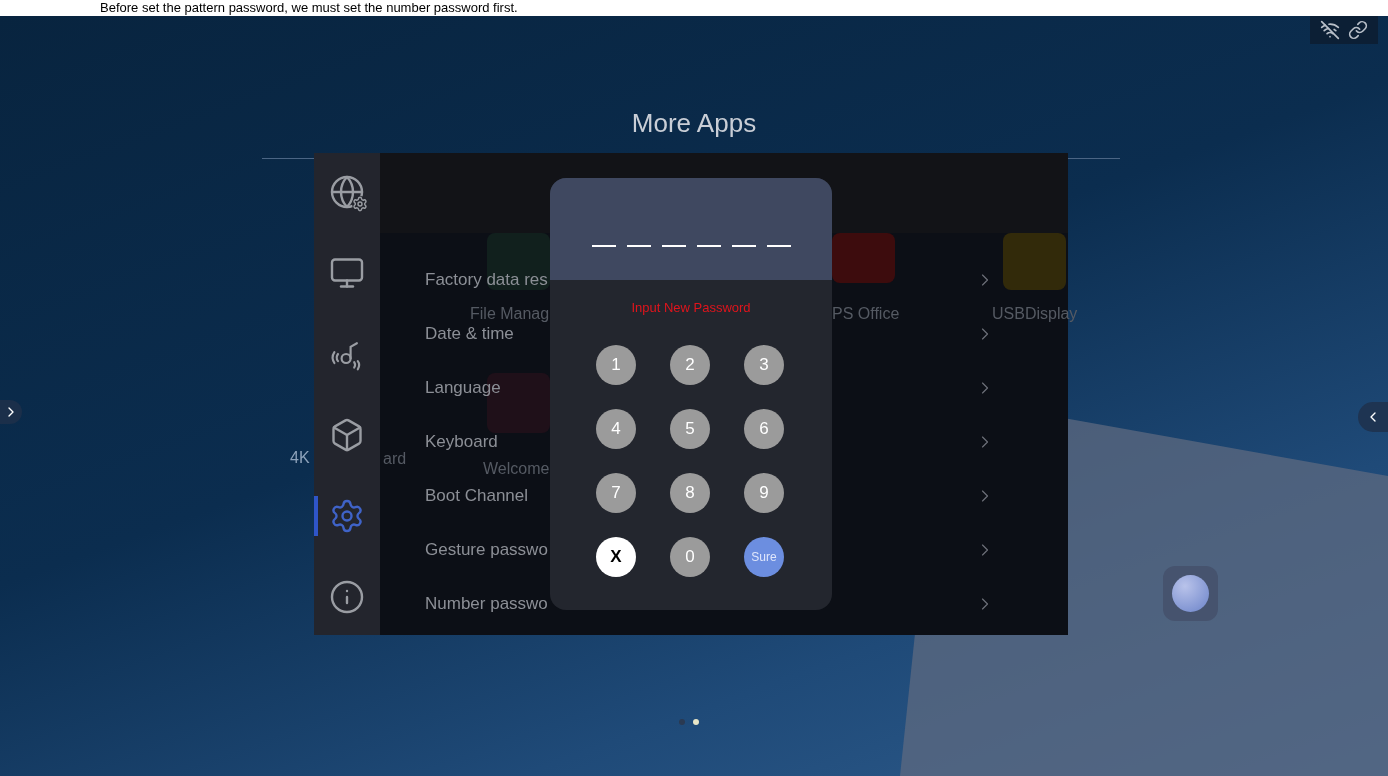  Describe the element at coordinates (461, 442) in the screenshot. I see `row-label: Keyboard` at that location.